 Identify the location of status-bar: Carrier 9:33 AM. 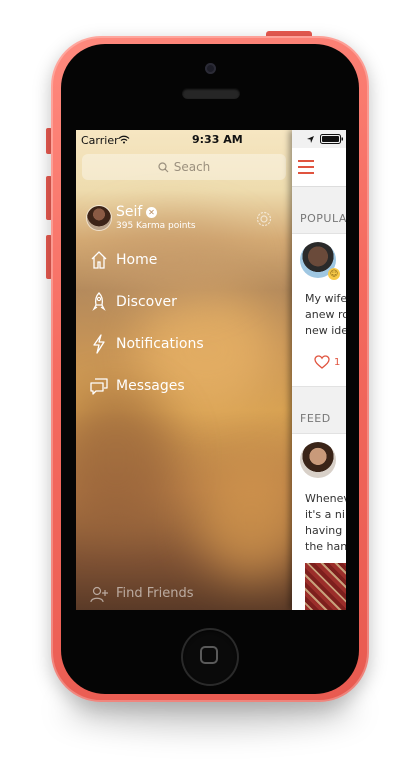
(211, 140).